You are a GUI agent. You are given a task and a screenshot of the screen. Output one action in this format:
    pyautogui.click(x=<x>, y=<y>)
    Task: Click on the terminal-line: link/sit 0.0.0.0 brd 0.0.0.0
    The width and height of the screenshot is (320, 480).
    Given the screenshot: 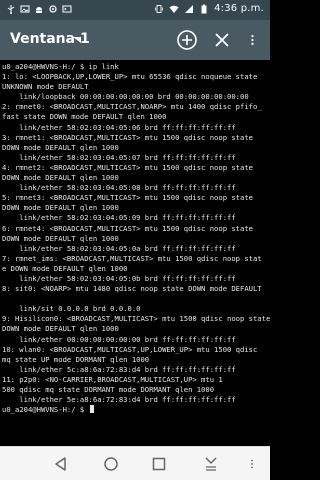 What is the action you would take?
    pyautogui.click(x=71, y=309)
    